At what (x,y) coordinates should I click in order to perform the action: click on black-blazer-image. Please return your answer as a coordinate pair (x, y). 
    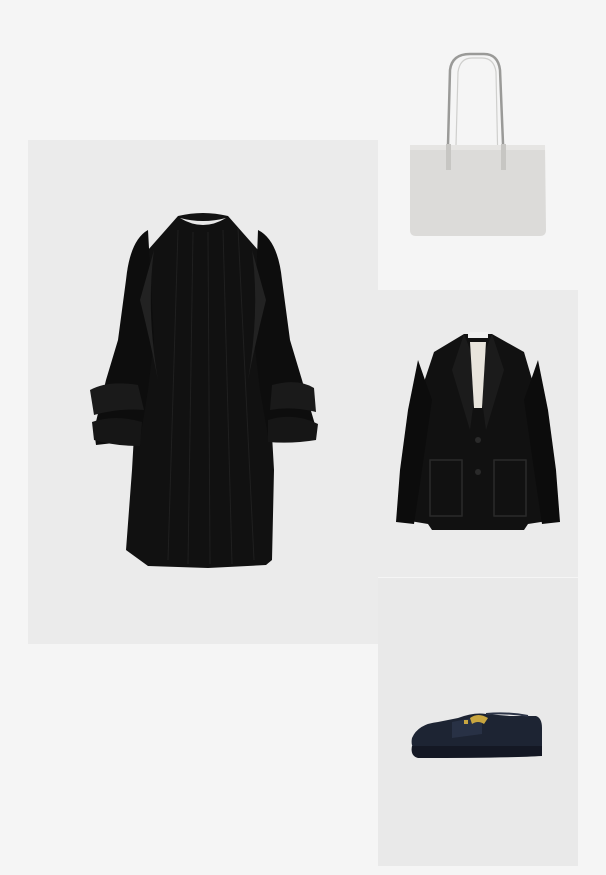
    Looking at the image, I should click on (478, 431).